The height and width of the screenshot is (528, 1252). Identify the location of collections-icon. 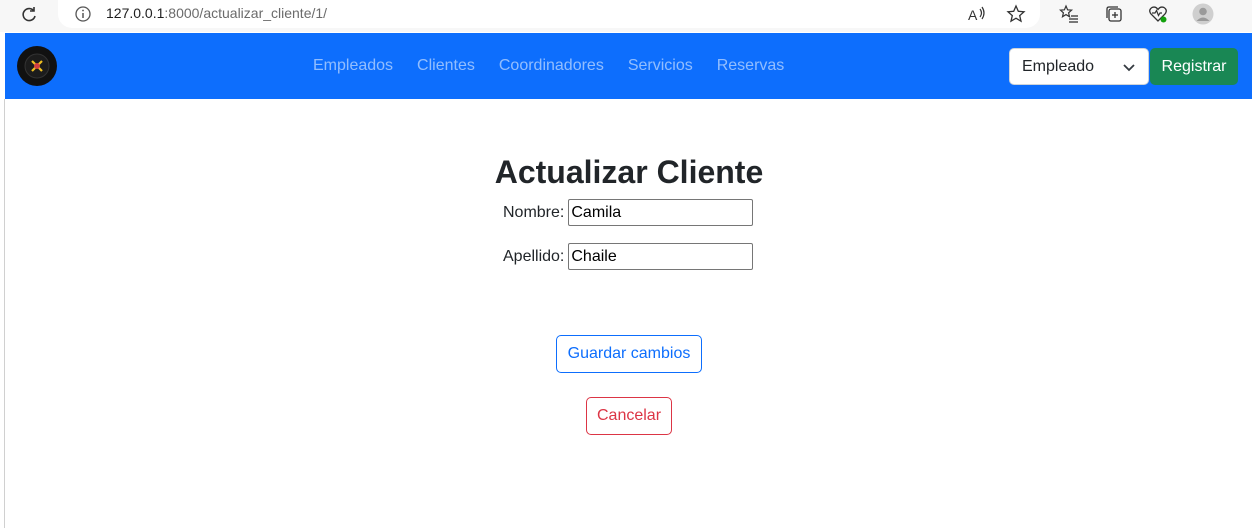
(1114, 14).